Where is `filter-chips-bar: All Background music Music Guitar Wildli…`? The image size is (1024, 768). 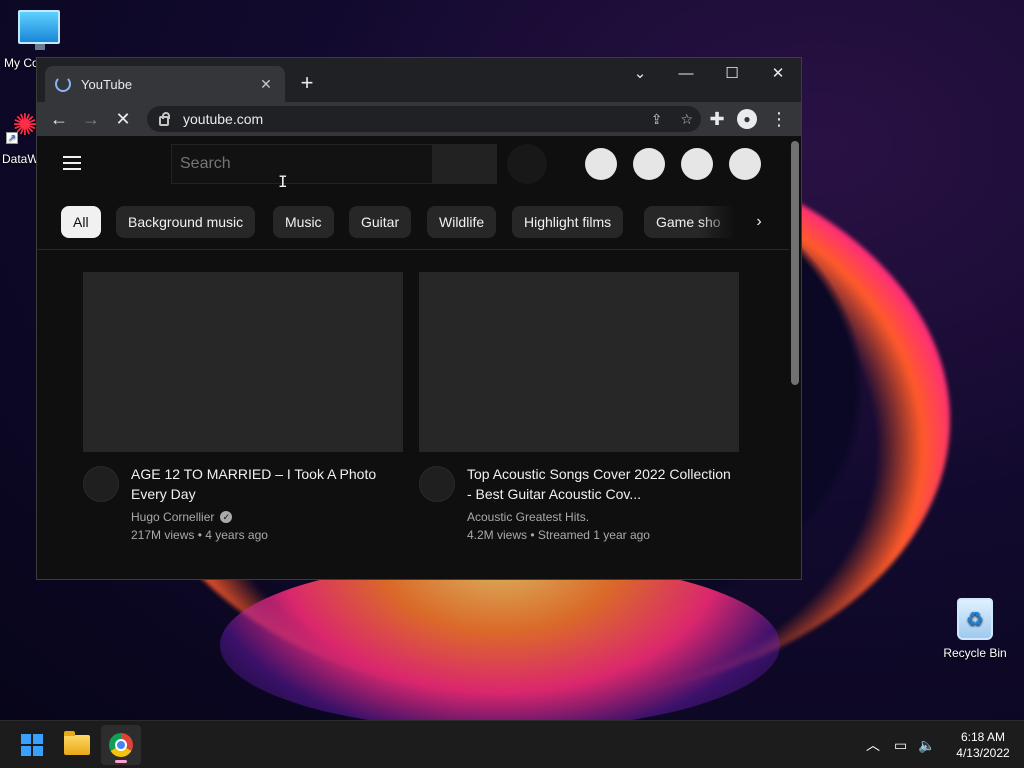
filter-chips-bar: All Background music Music Guitar Wildli… is located at coordinates (413, 221).